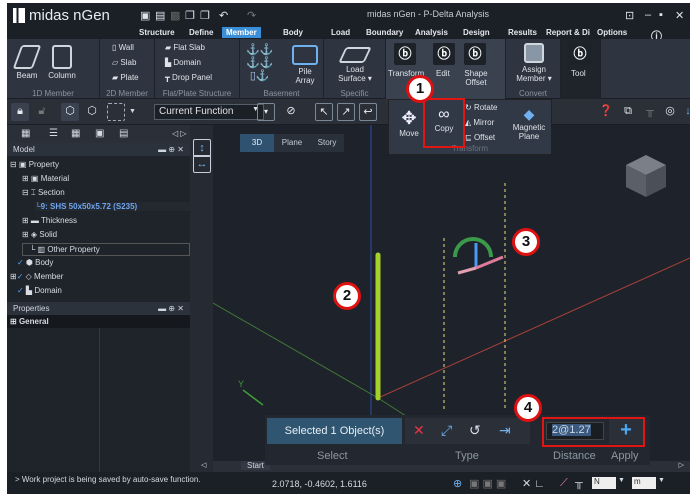  I want to click on snap-icon: ⊕, so click(457, 483).